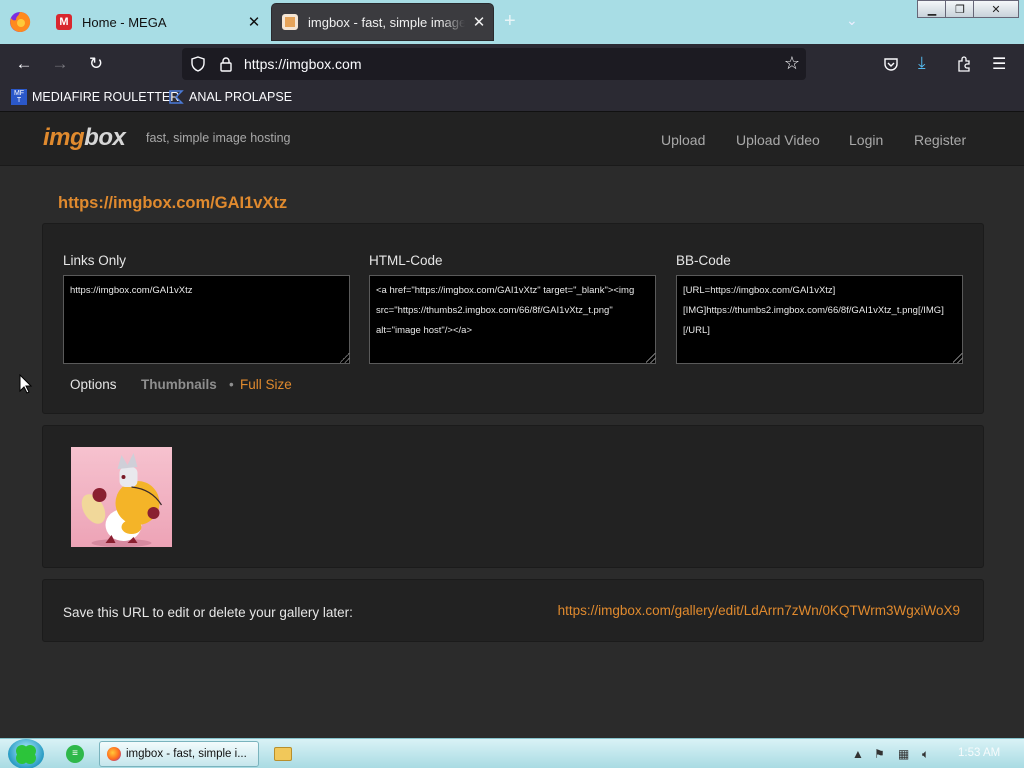  What do you see at coordinates (703, 260) in the screenshot?
I see `bb-code-label: BB-Code` at bounding box center [703, 260].